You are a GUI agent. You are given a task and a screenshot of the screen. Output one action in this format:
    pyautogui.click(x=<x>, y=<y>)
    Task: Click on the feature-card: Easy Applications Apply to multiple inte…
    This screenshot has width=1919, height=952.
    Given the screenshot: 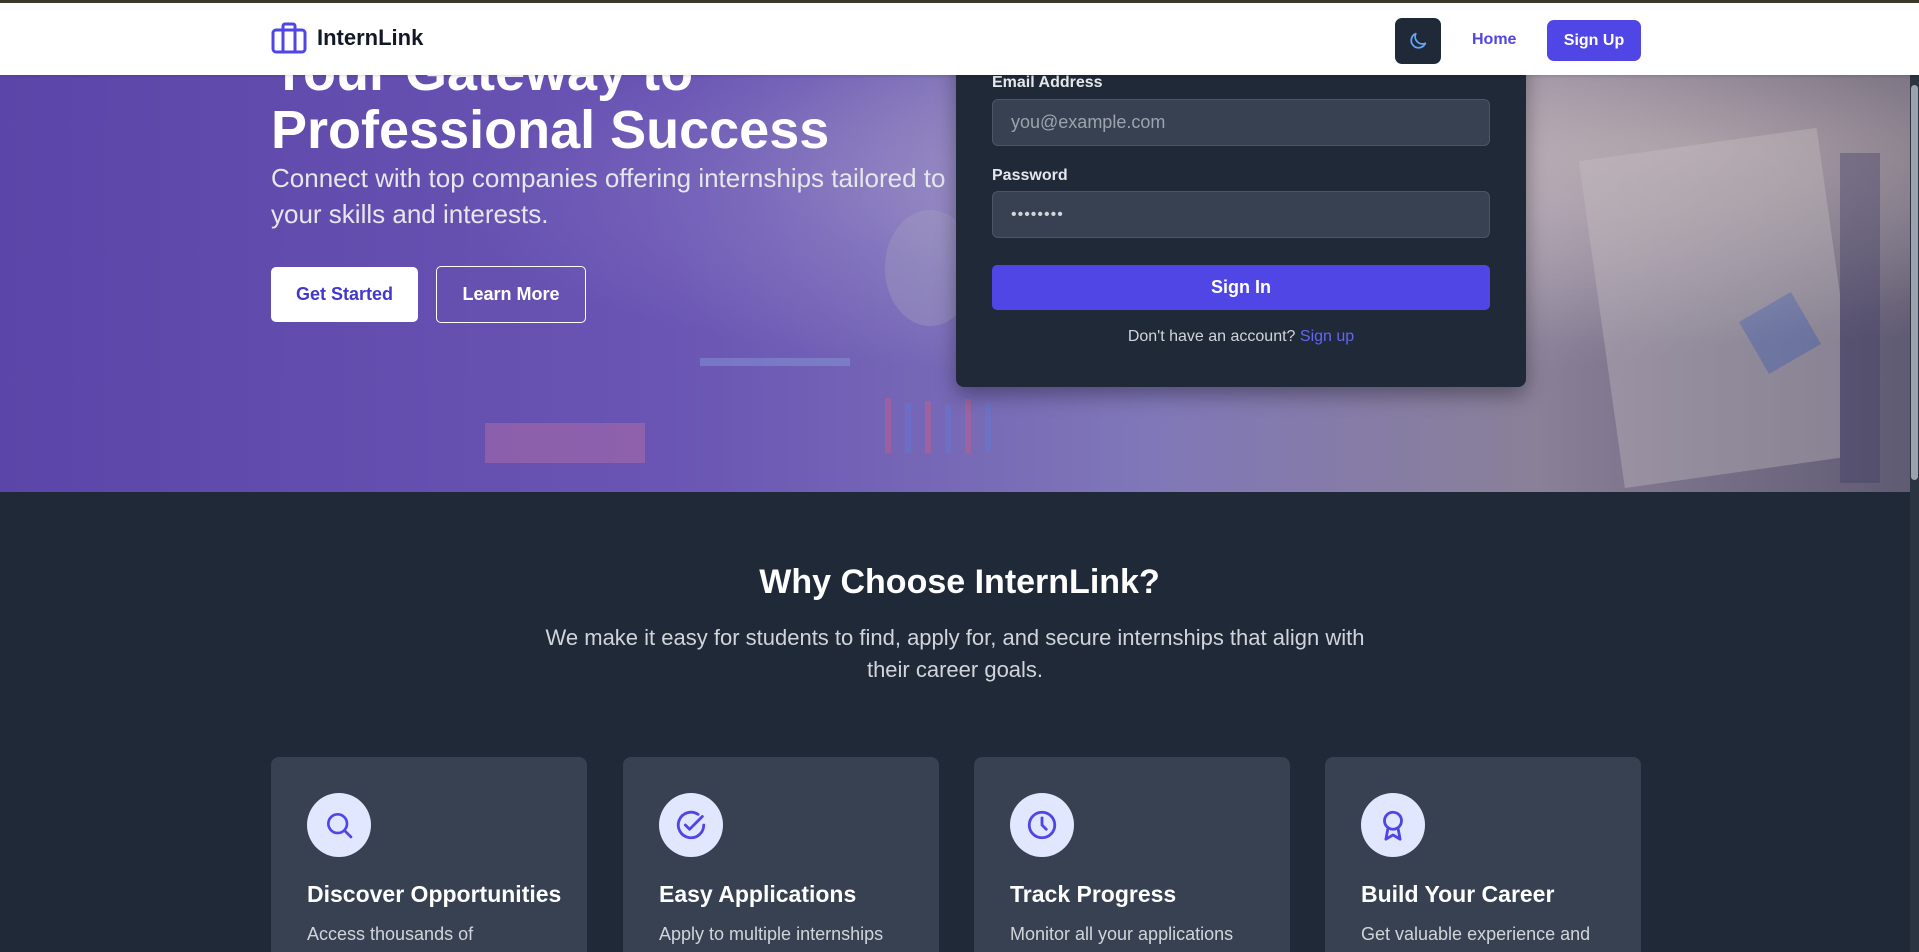 What is the action you would take?
    pyautogui.click(x=781, y=854)
    